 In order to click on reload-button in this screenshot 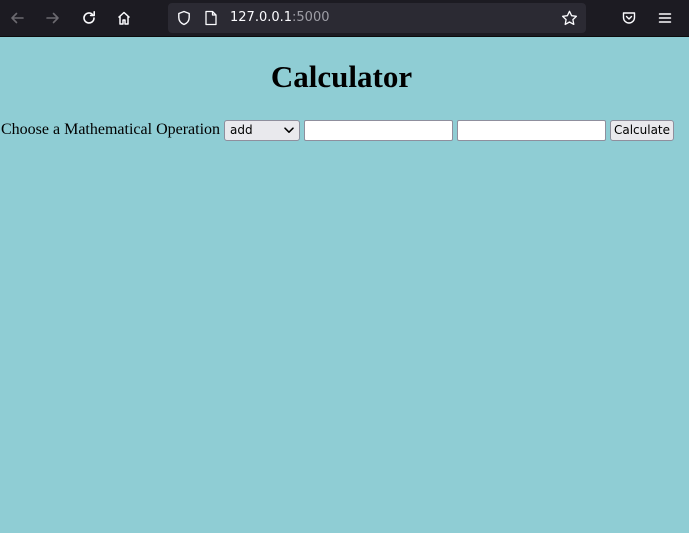, I will do `click(89, 18)`.